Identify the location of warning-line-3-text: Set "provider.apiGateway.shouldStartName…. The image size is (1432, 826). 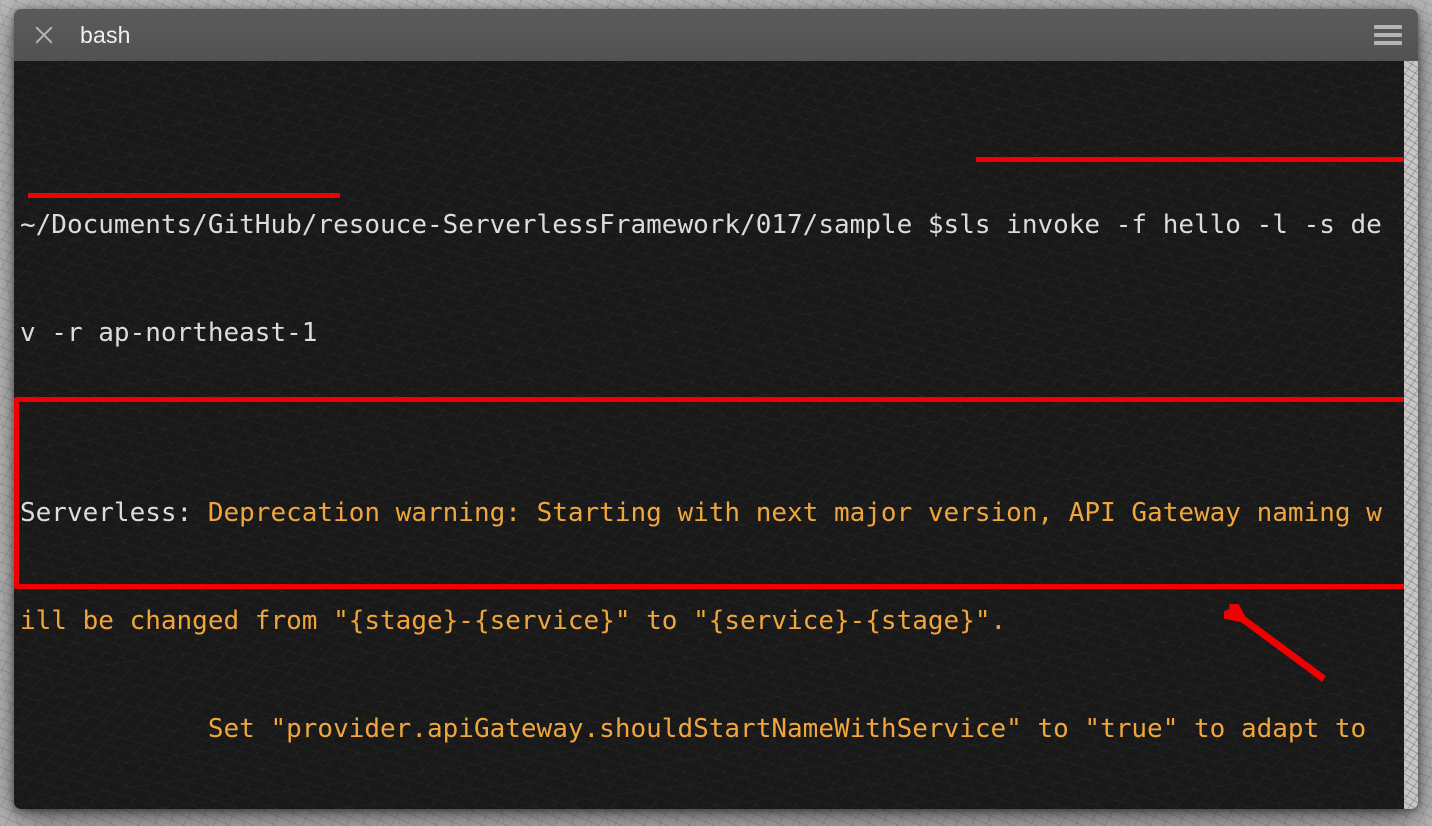
(693, 729).